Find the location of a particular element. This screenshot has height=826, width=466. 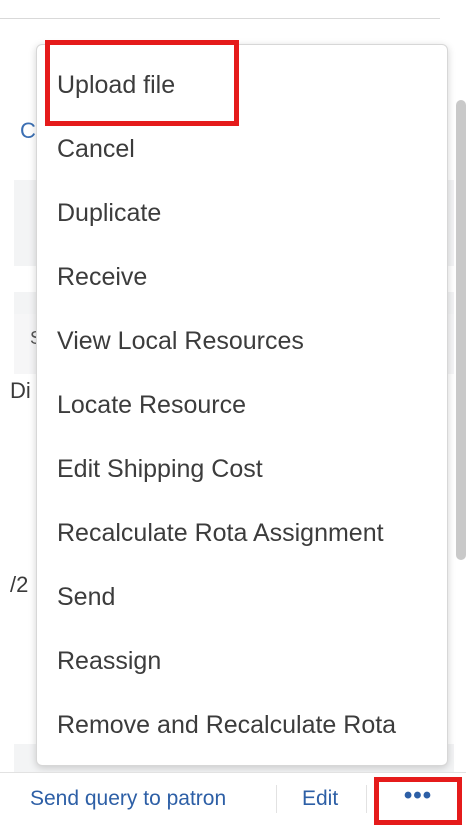

menu-item-cancel: Cancel is located at coordinates (242, 149).